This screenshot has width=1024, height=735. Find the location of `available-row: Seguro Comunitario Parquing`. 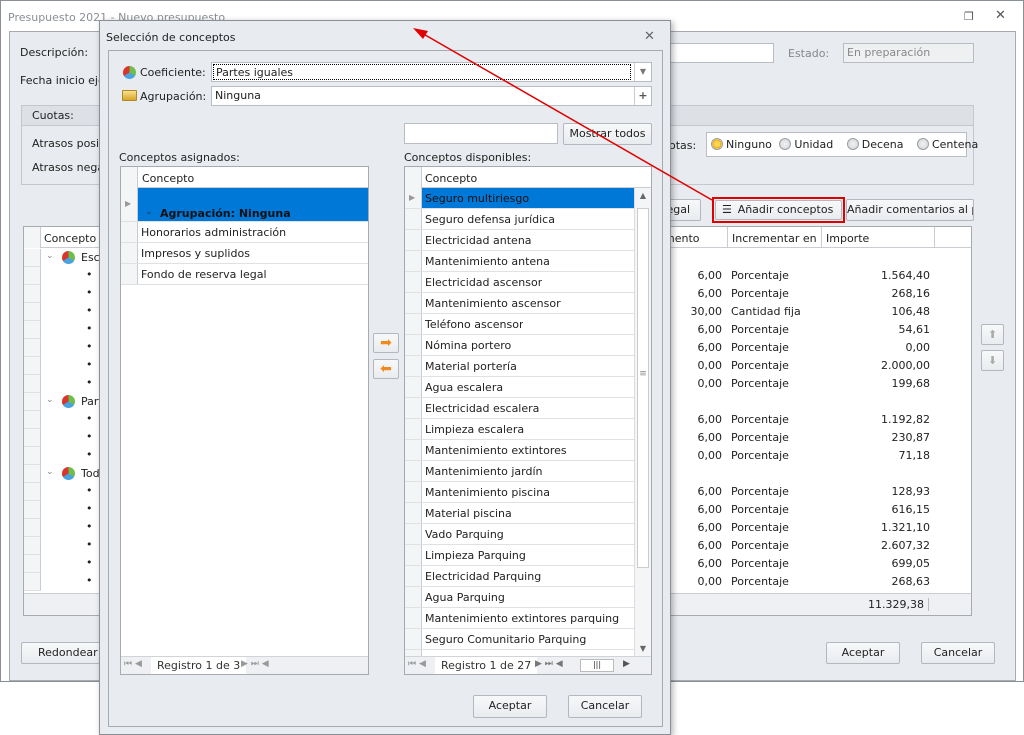

available-row: Seguro Comunitario Parquing is located at coordinates (519, 639).